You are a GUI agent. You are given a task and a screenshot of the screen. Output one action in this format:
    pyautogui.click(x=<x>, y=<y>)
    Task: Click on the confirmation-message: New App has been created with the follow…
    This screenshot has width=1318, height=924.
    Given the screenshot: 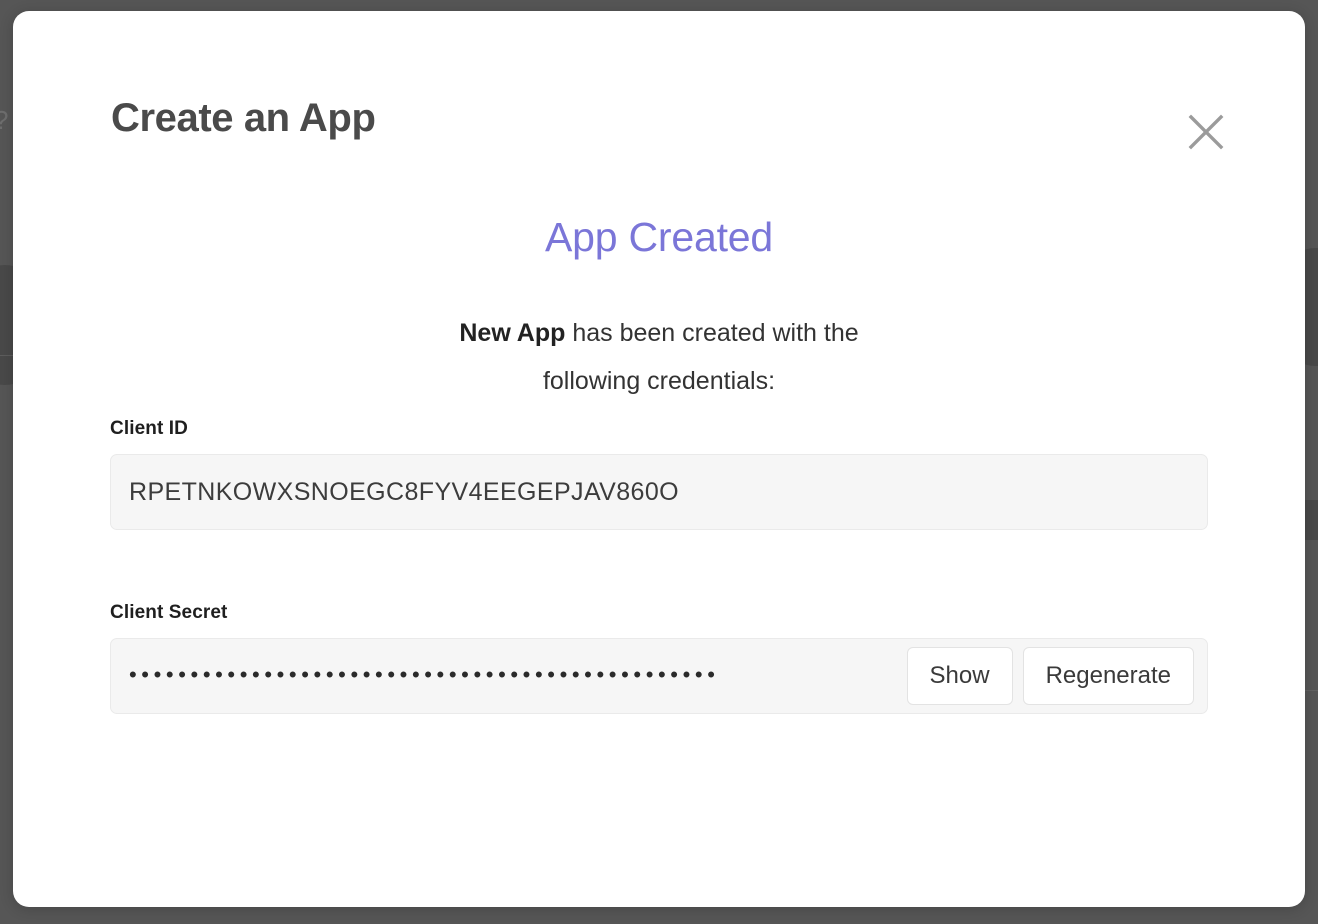 What is the action you would take?
    pyautogui.click(x=659, y=357)
    